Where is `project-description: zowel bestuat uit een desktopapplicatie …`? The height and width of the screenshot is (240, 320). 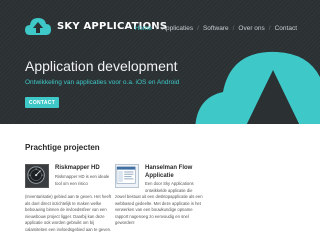
project-description: zowel bestuat uit een desktopapplicatie … is located at coordinates (159, 210).